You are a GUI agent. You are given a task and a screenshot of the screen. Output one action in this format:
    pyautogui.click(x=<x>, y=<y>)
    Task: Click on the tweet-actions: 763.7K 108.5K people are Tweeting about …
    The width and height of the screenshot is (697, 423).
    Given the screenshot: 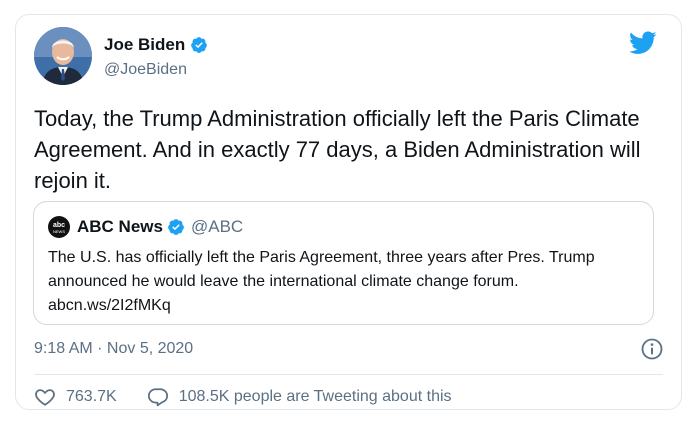 What is the action you would take?
    pyautogui.click(x=243, y=397)
    